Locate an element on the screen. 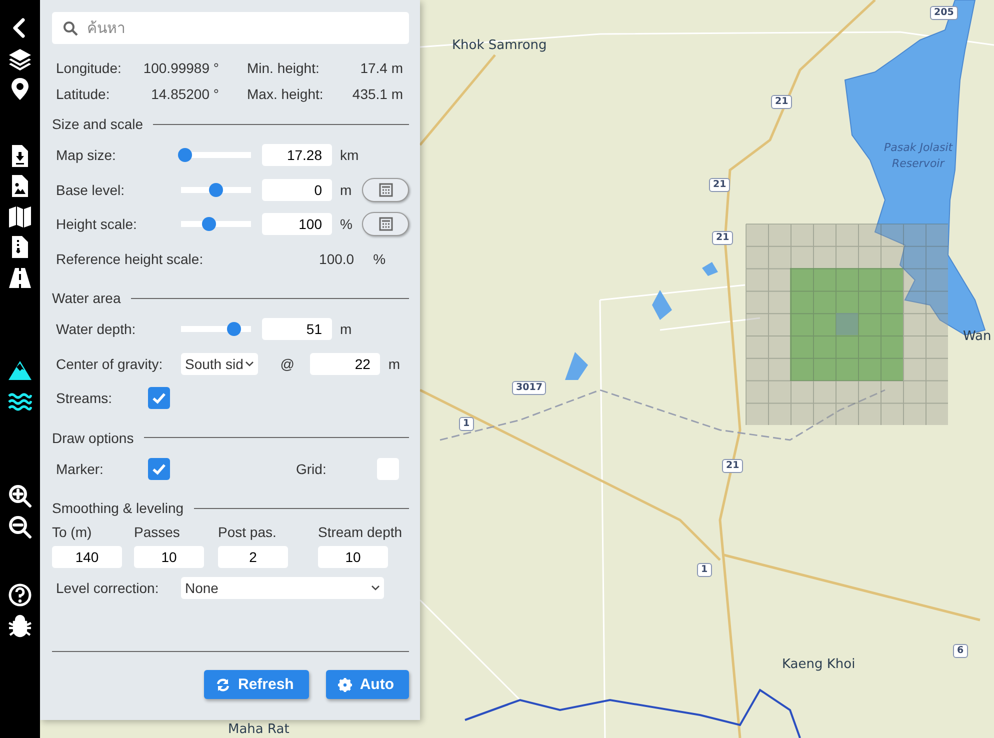 The image size is (994, 738). place-label: Kaeng Khoi is located at coordinates (819, 664).